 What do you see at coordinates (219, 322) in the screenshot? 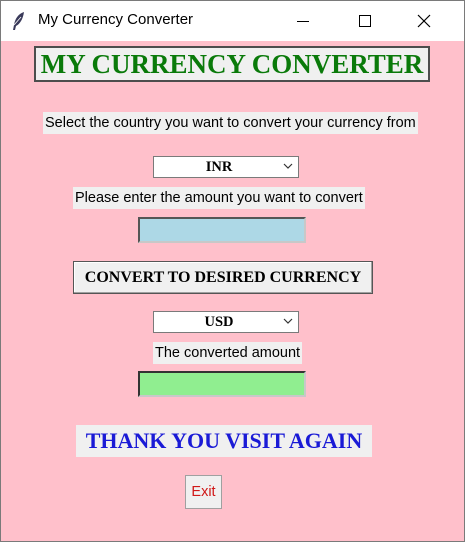
I see `to-currency-value: USD` at bounding box center [219, 322].